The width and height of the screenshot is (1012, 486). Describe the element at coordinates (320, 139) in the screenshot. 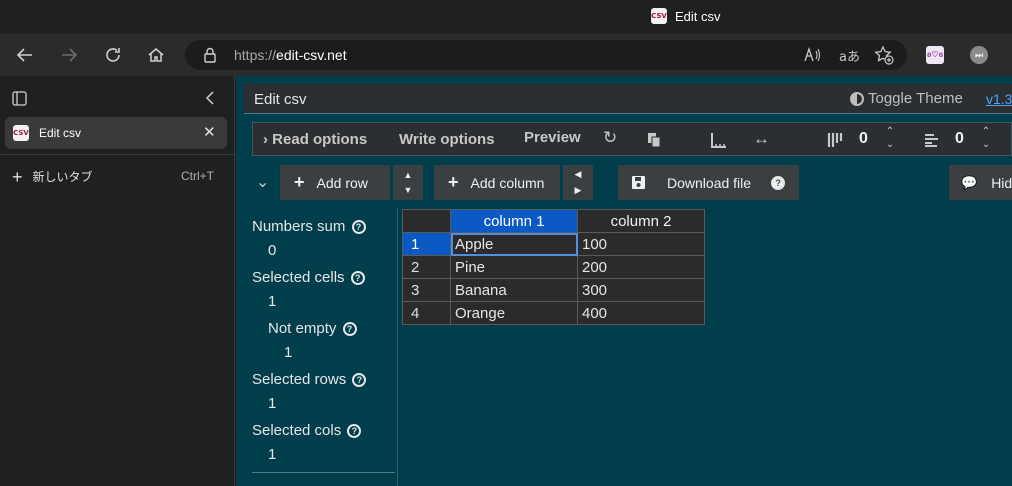

I see `read-options-label: Read options` at that location.